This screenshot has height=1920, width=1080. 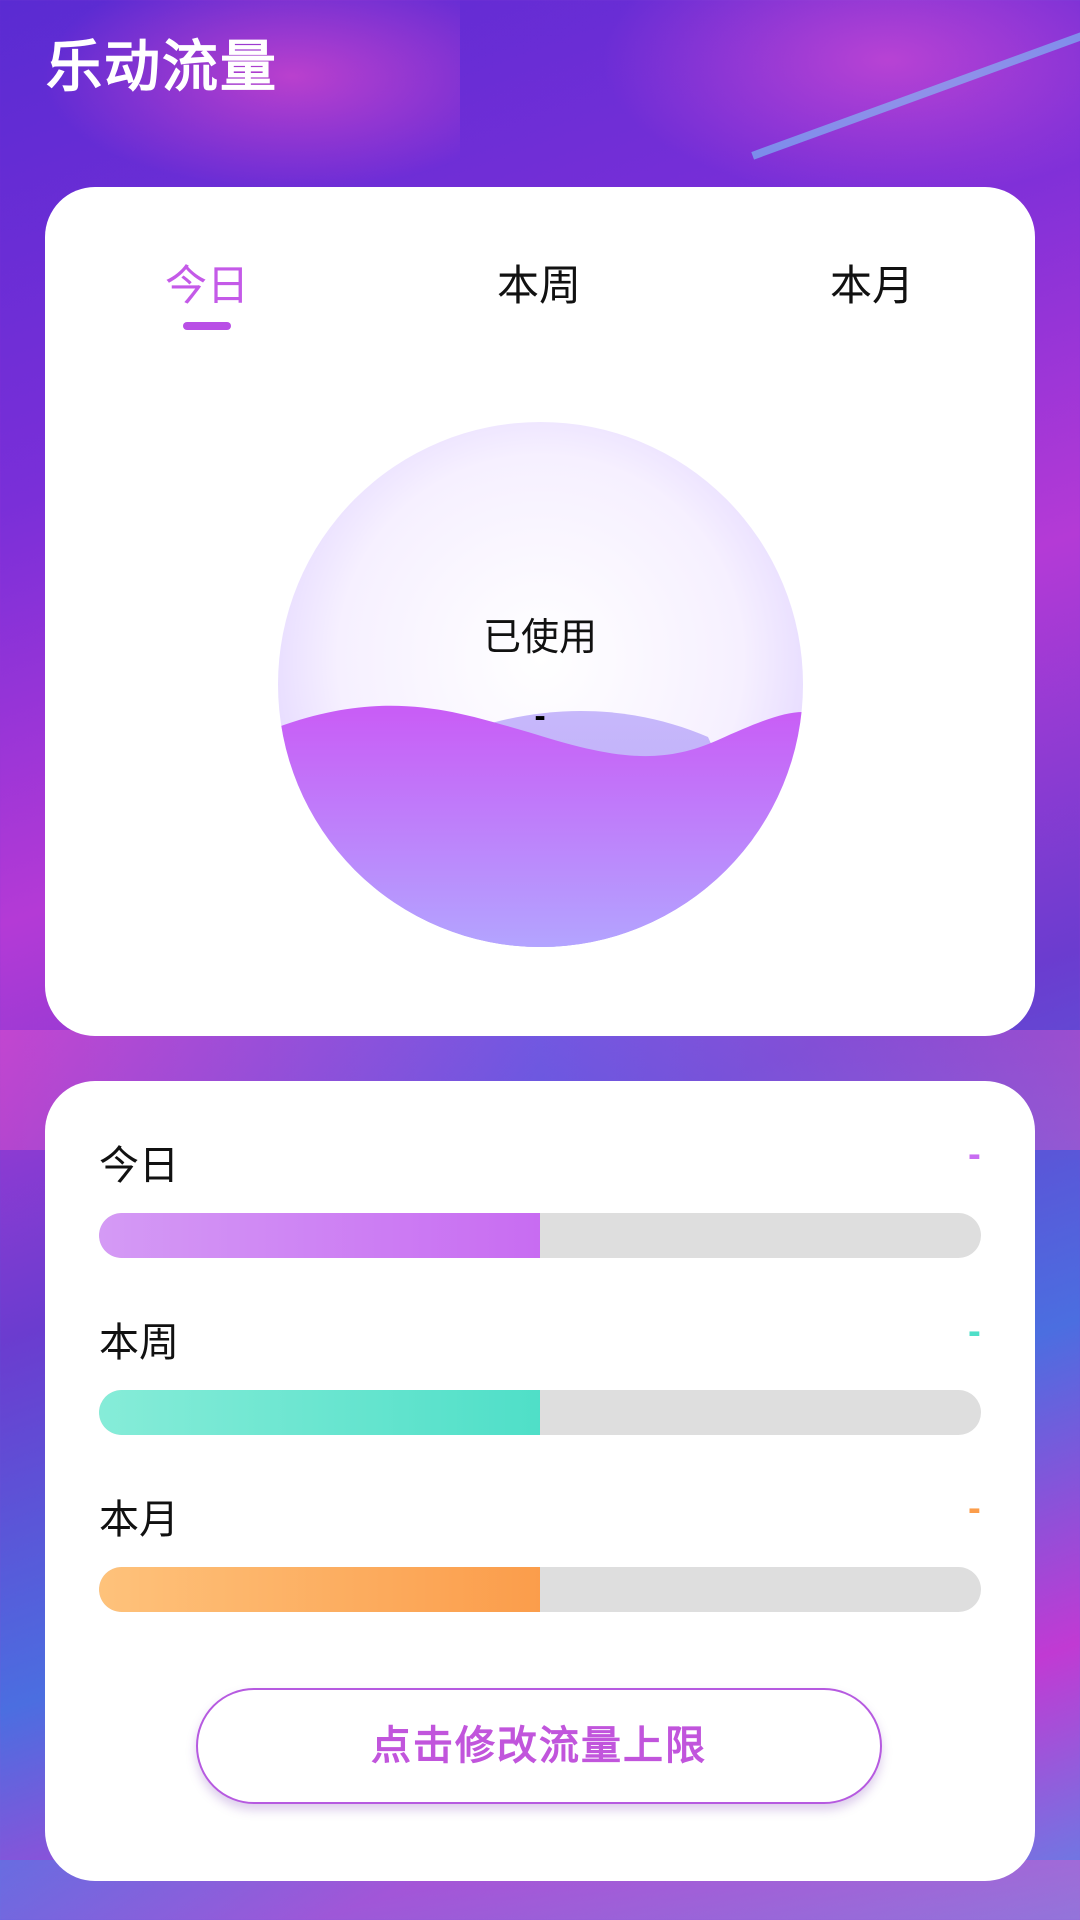 I want to click on edit-limit-button: 点击修改流量上限, so click(x=539, y=1746).